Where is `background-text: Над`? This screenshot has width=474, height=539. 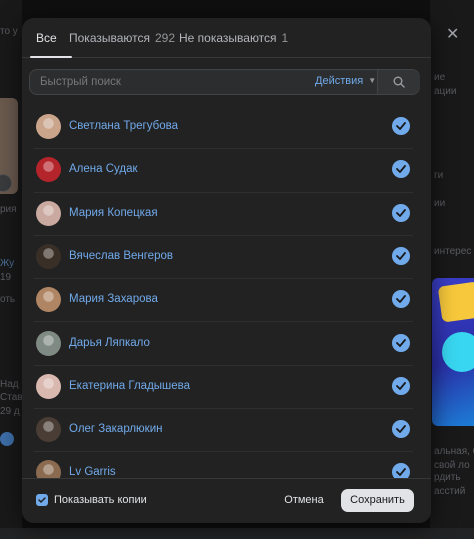
background-text: Над is located at coordinates (9, 384).